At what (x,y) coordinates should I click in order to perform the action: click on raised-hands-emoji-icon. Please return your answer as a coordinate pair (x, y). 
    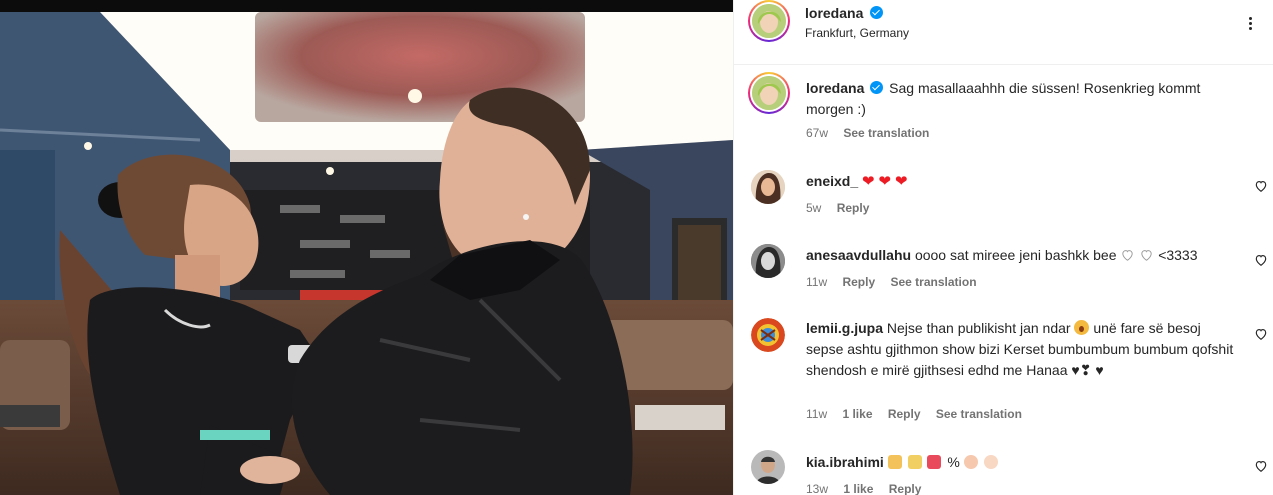
    Looking at the image, I should click on (970, 462).